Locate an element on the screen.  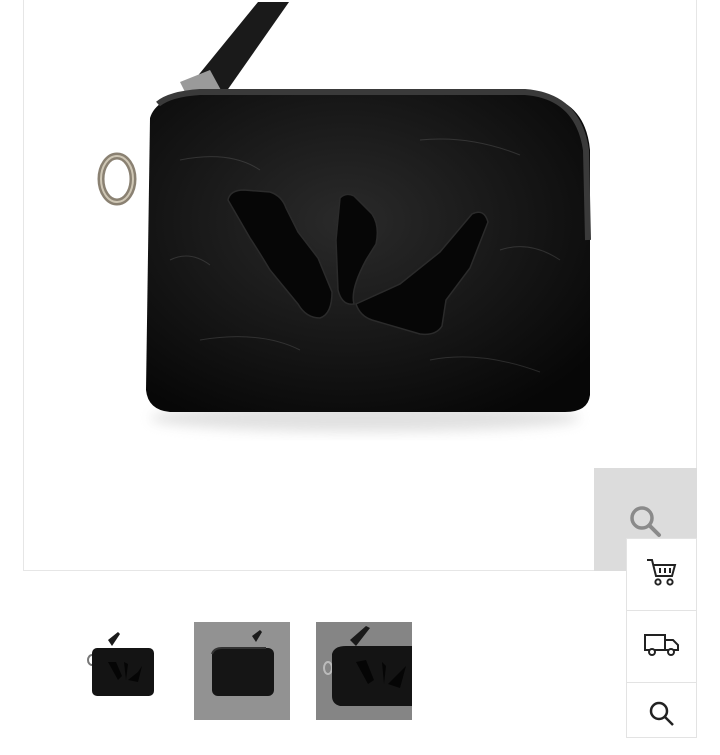
magnifier-icon is located at coordinates (646, 519).